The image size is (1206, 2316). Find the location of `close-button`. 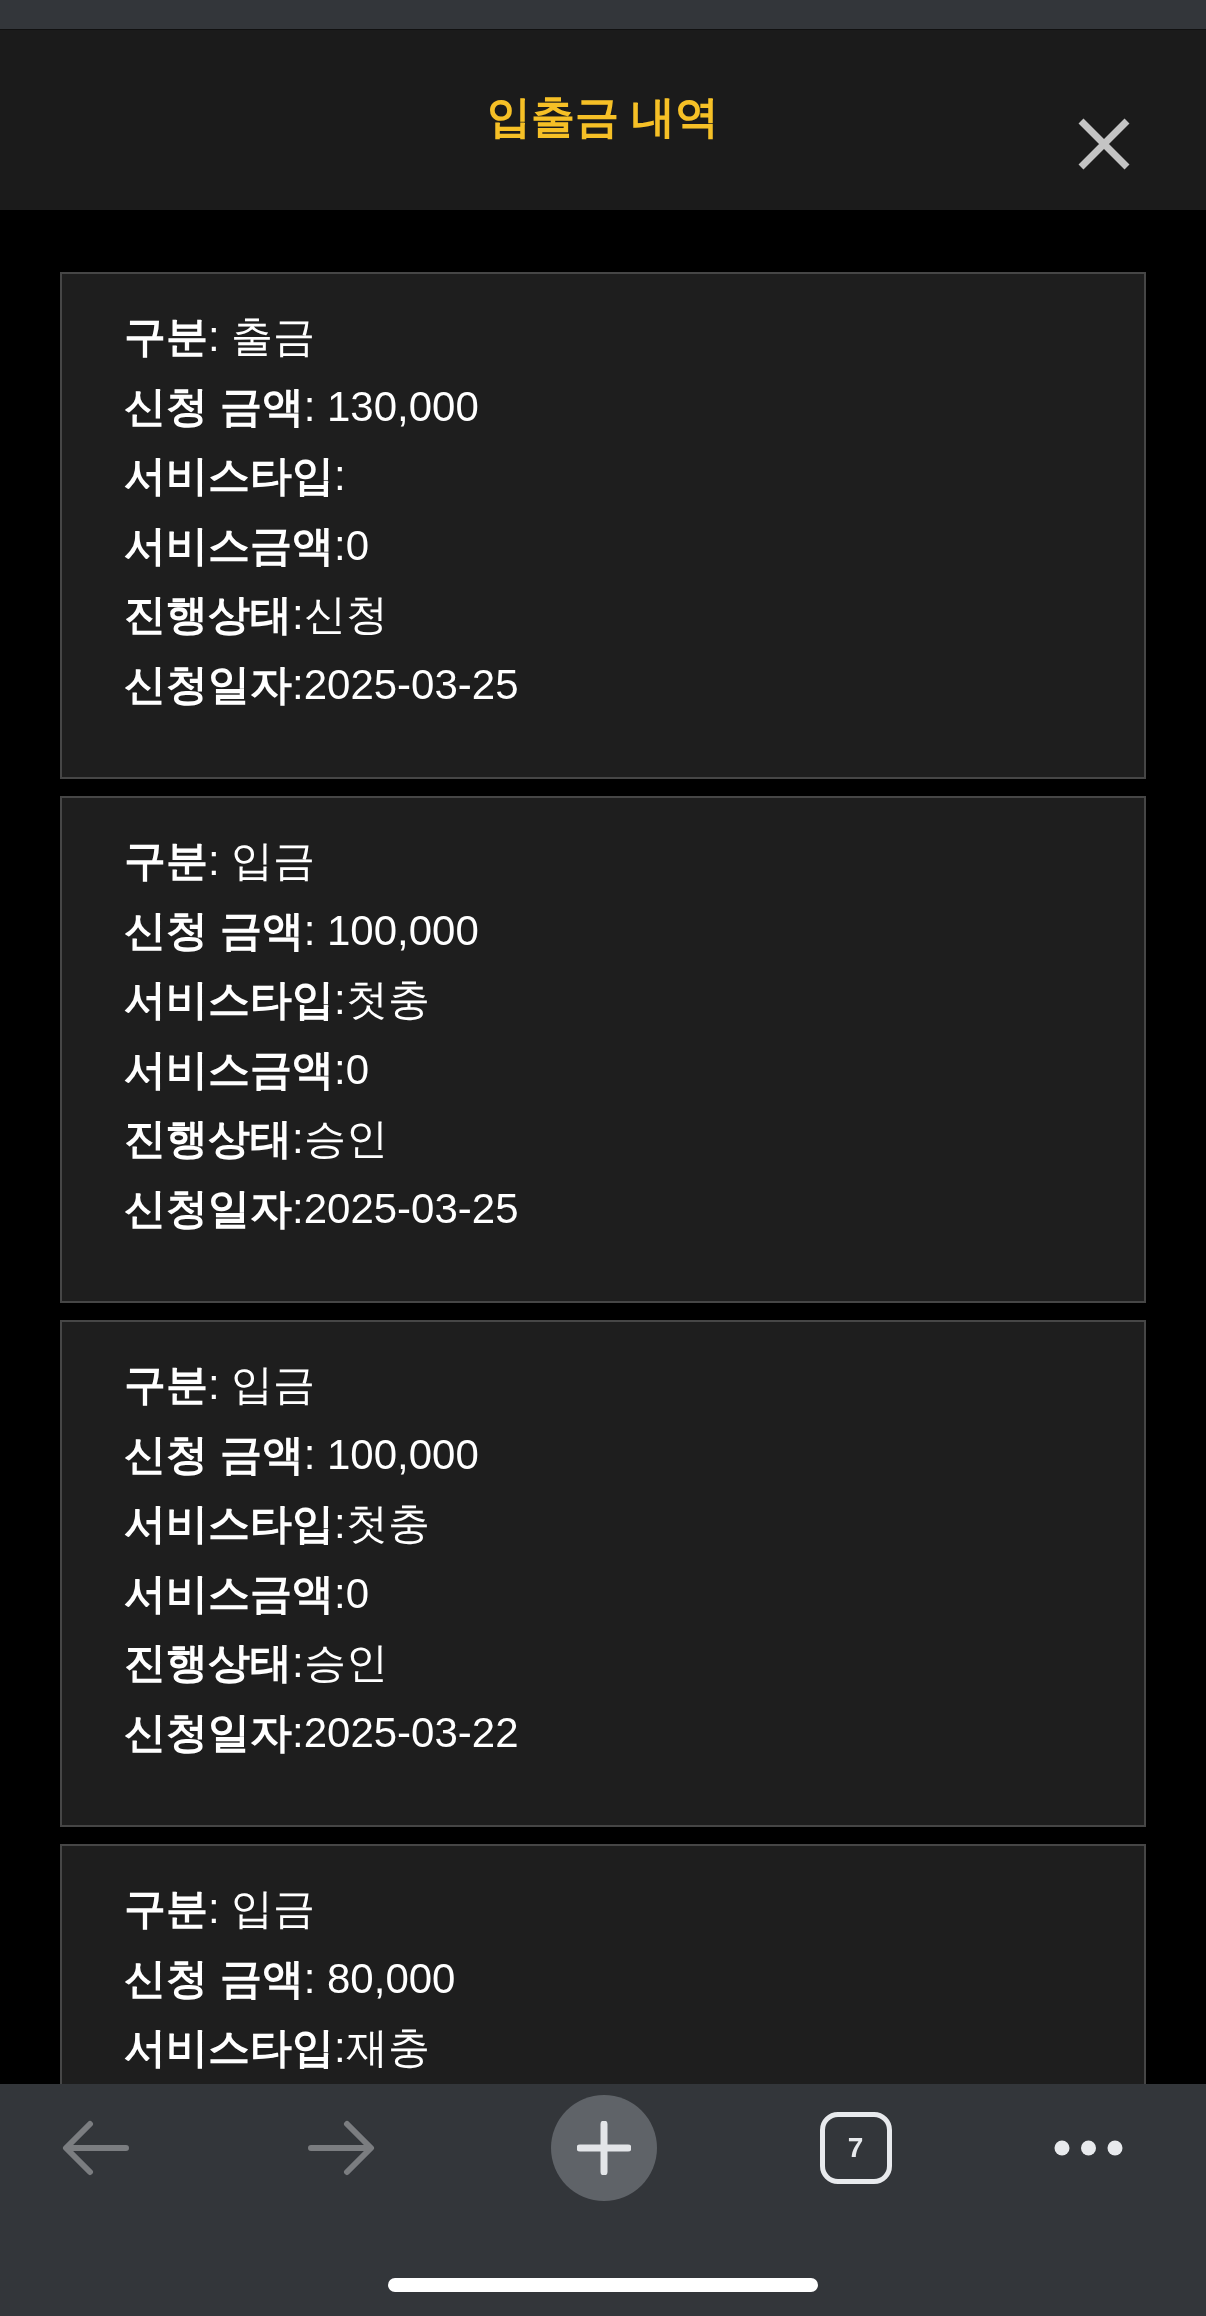

close-button is located at coordinates (1104, 144).